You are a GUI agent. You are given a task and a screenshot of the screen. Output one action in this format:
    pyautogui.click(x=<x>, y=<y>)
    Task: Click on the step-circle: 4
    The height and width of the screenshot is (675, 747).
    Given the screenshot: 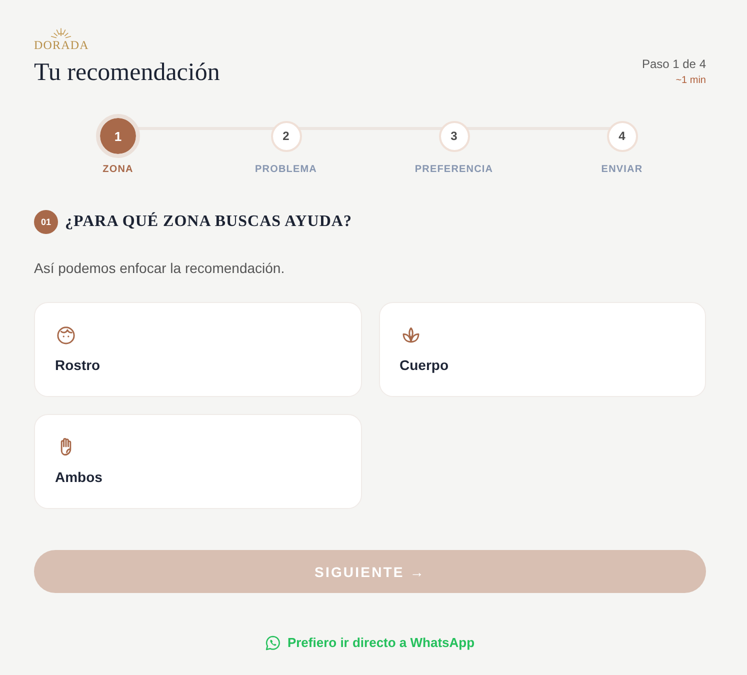 What is the action you would take?
    pyautogui.click(x=622, y=136)
    